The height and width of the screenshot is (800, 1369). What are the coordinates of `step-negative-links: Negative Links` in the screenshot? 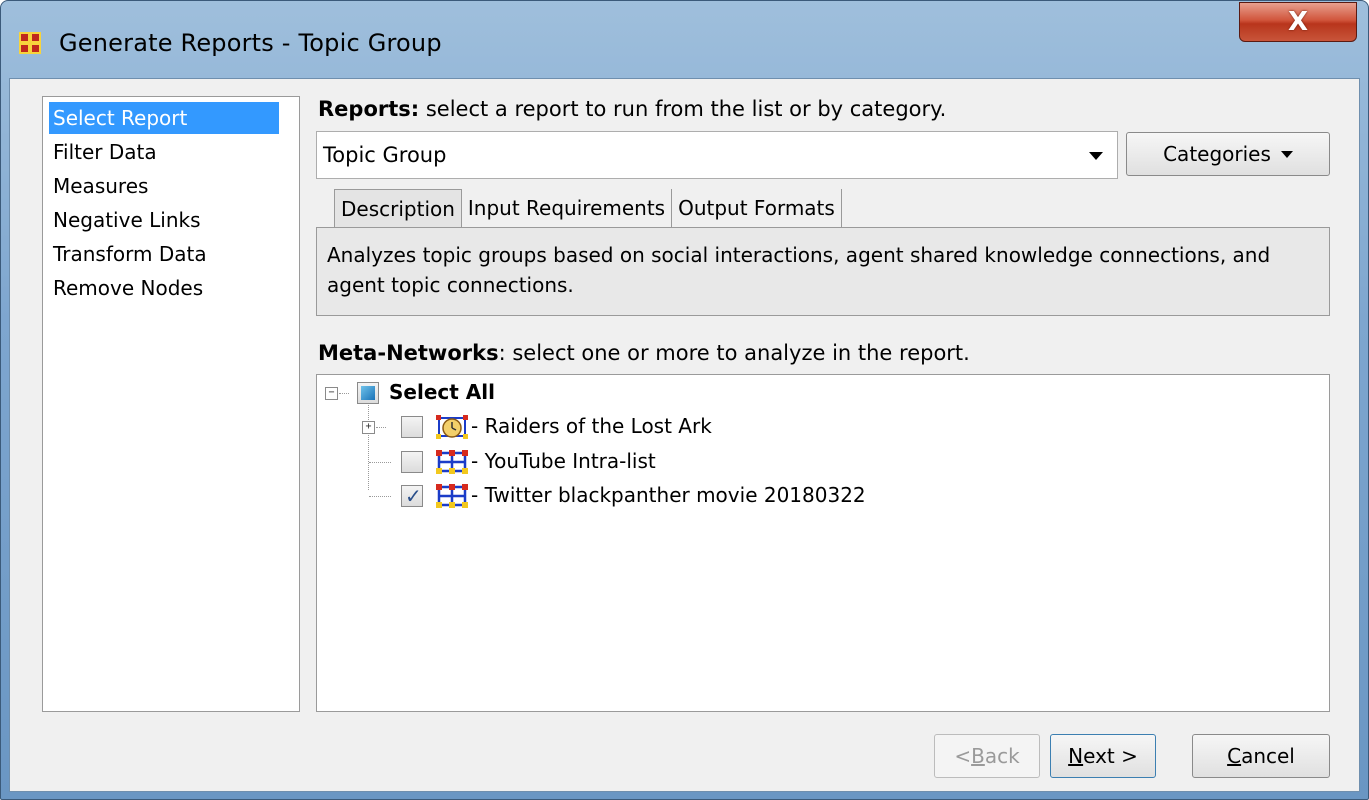 It's located at (127, 220).